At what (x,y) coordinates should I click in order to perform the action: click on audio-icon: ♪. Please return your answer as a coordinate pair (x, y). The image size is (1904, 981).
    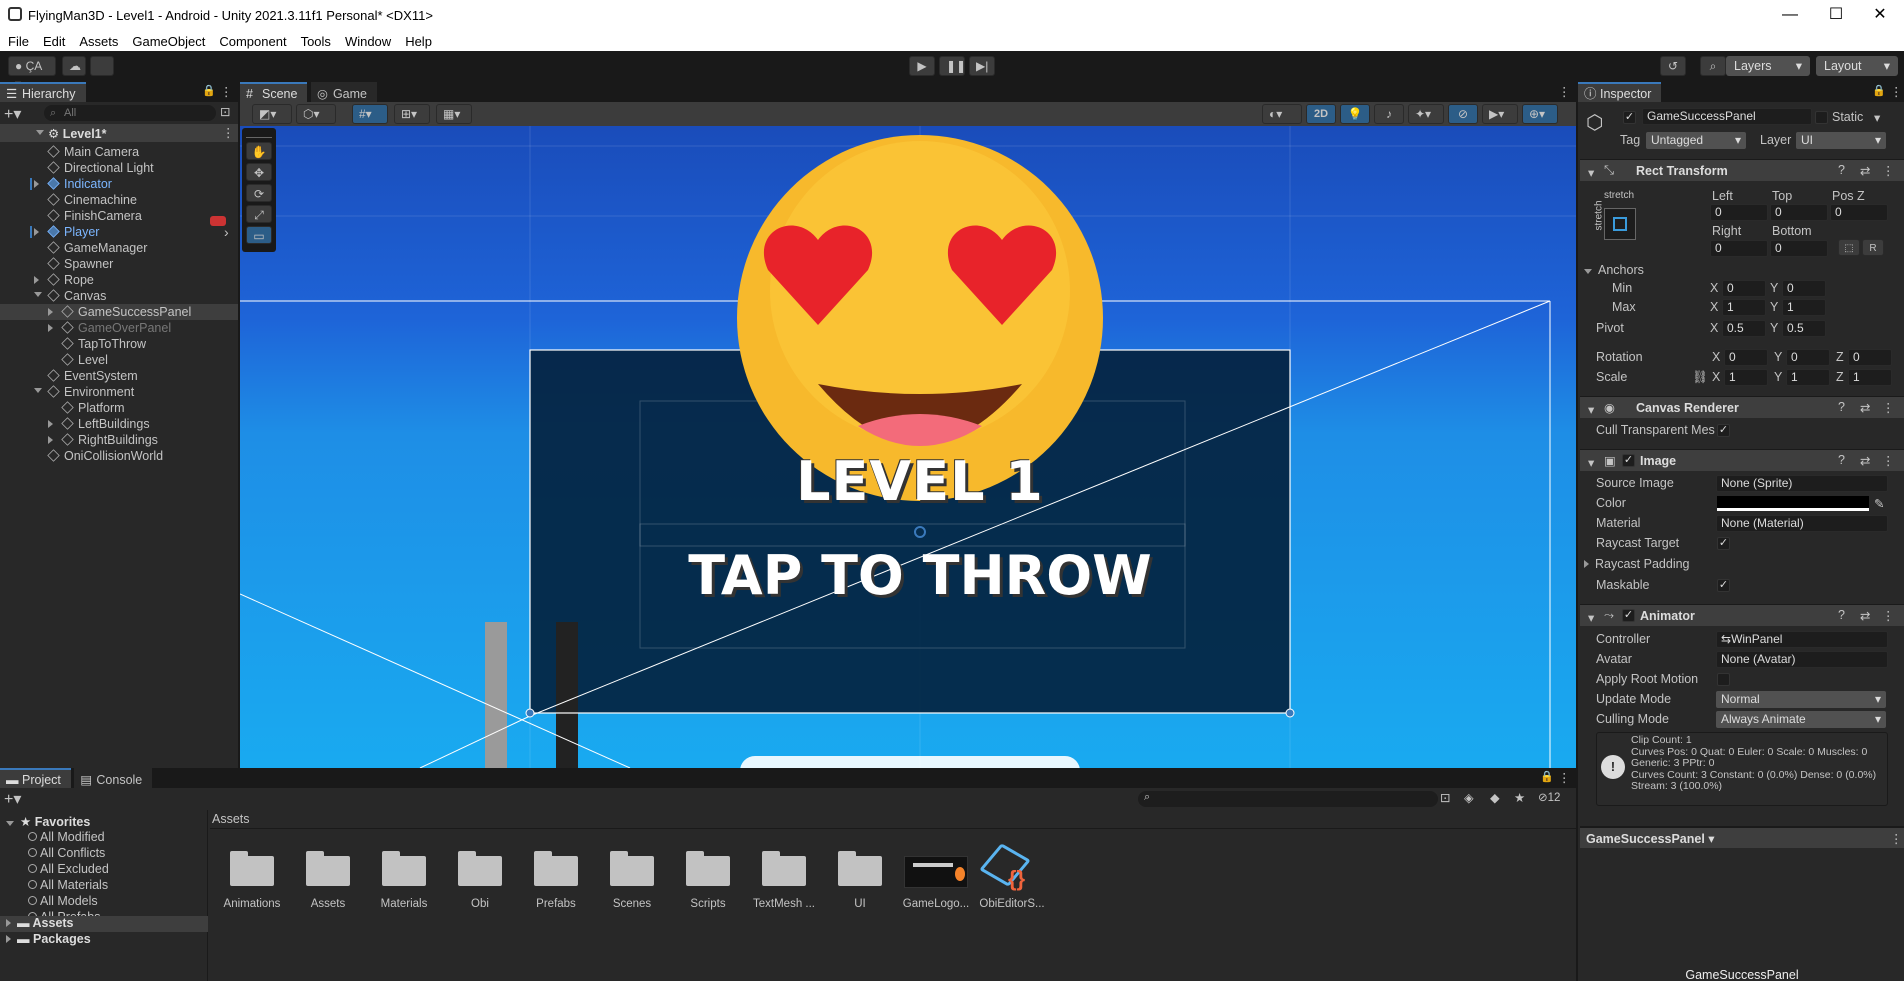
    Looking at the image, I should click on (1389, 114).